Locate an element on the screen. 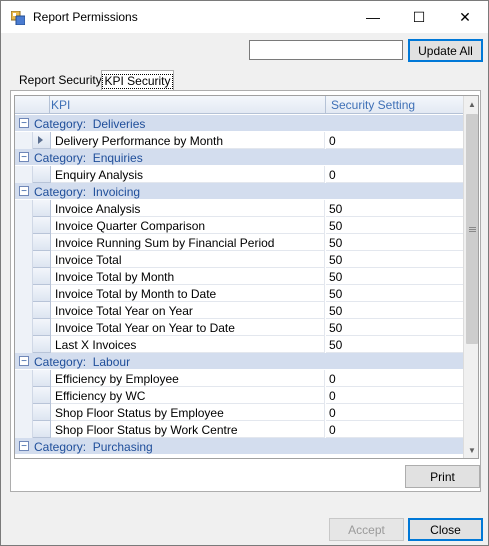  category-row: − Category: Enquiries is located at coordinates (239, 157).